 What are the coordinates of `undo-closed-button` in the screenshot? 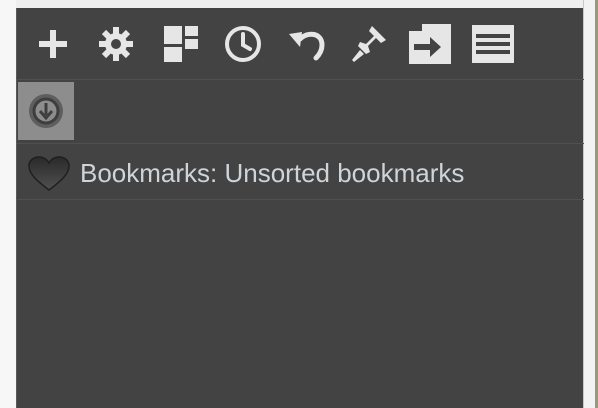 It's located at (306, 44).